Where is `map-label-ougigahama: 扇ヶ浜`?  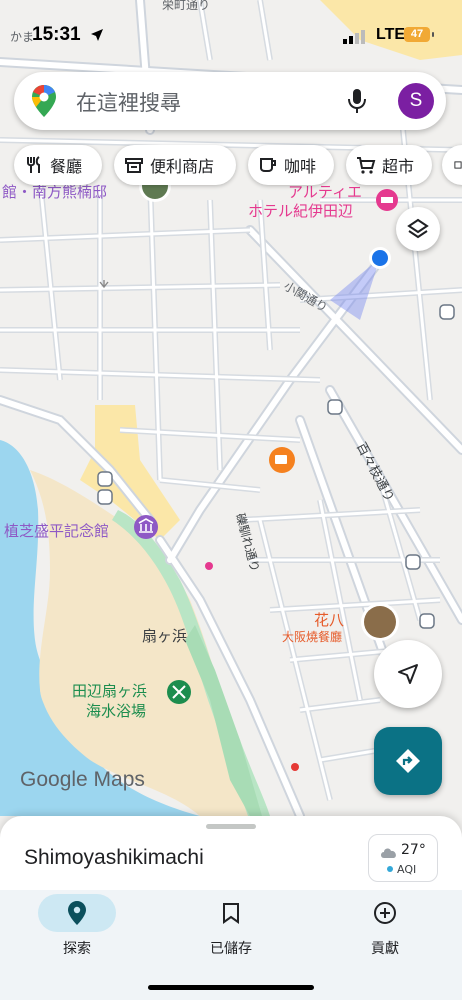 map-label-ougigahama: 扇ヶ浜 is located at coordinates (165, 636).